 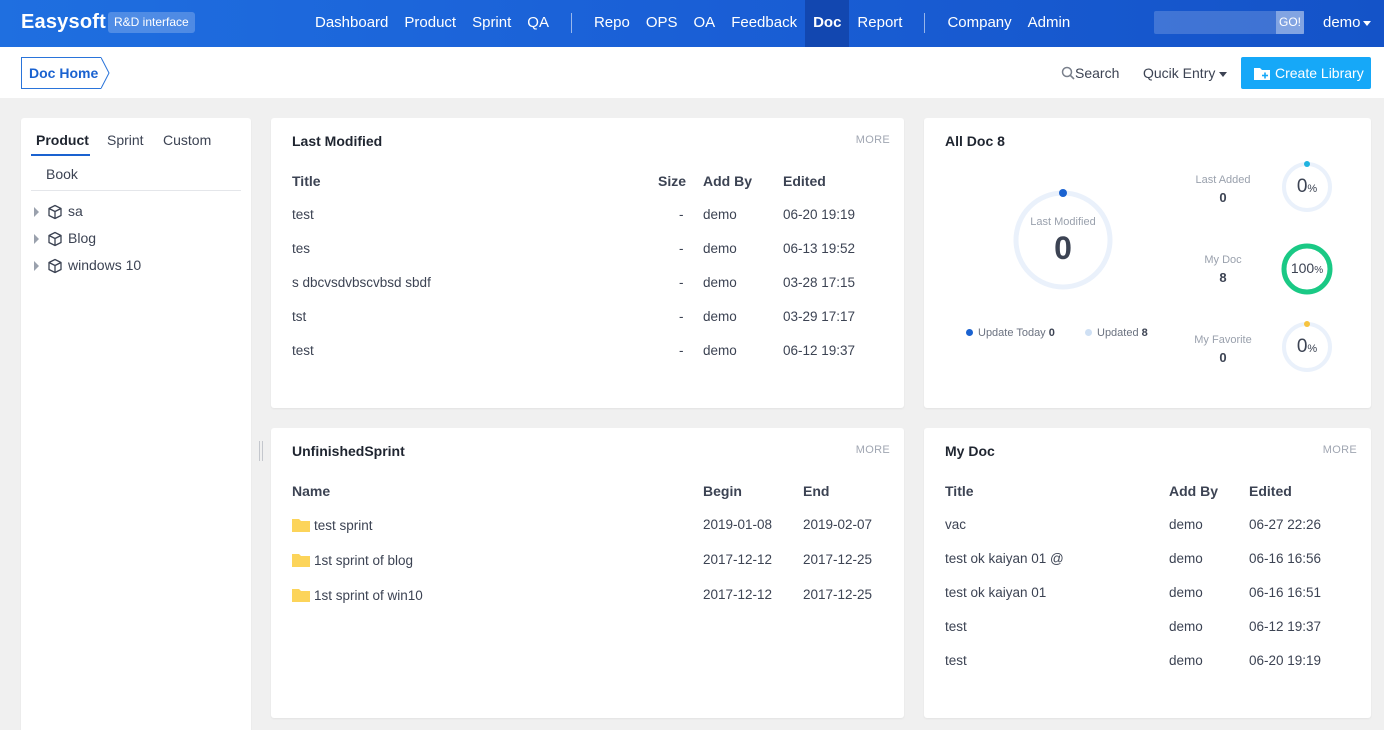 What do you see at coordinates (351, 23) in the screenshot?
I see `nav-dashboard: Dashboard` at bounding box center [351, 23].